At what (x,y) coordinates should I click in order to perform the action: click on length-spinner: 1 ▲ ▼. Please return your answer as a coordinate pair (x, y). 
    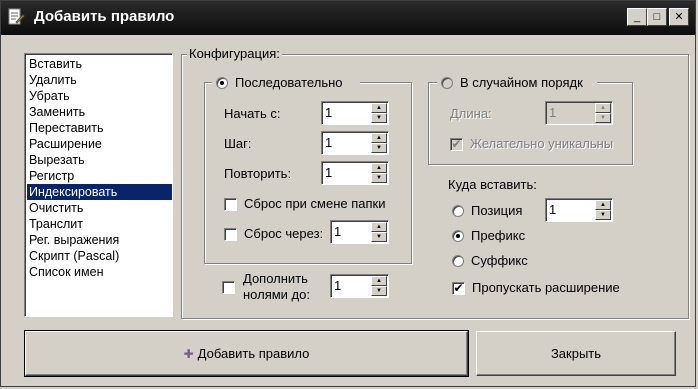
    Looking at the image, I should click on (579, 113).